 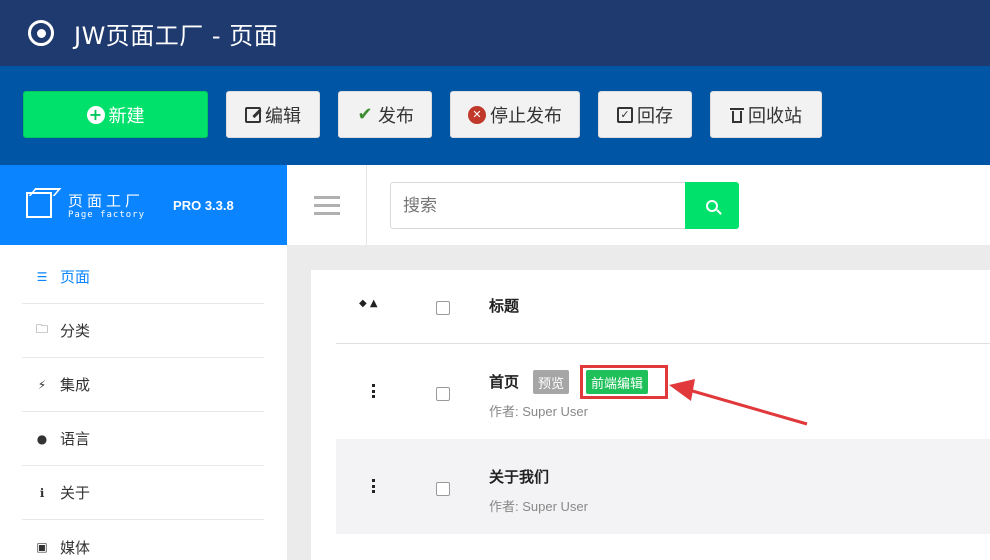 What do you see at coordinates (42, 276) in the screenshot?
I see `list-icon: ☰` at bounding box center [42, 276].